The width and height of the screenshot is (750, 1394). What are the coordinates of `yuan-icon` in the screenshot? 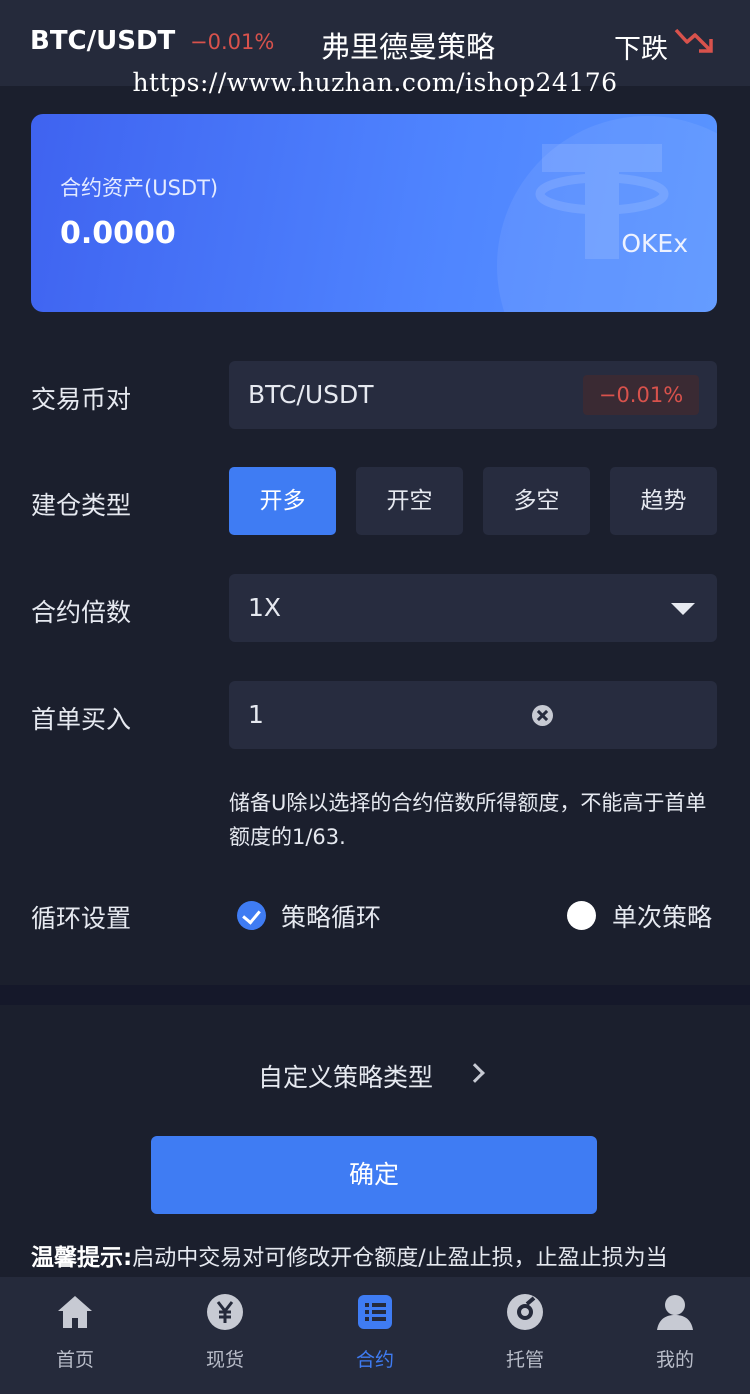 It's located at (225, 1312).